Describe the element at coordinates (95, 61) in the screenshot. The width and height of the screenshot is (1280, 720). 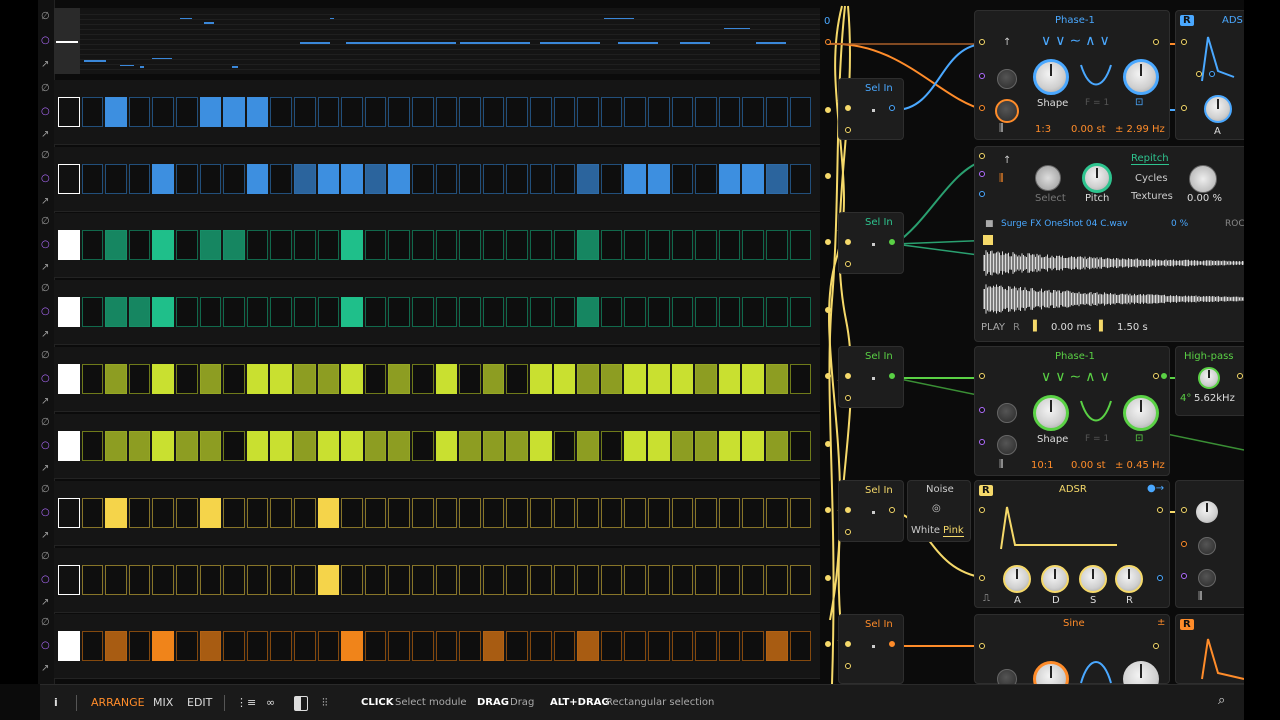
I see `midi-note` at that location.